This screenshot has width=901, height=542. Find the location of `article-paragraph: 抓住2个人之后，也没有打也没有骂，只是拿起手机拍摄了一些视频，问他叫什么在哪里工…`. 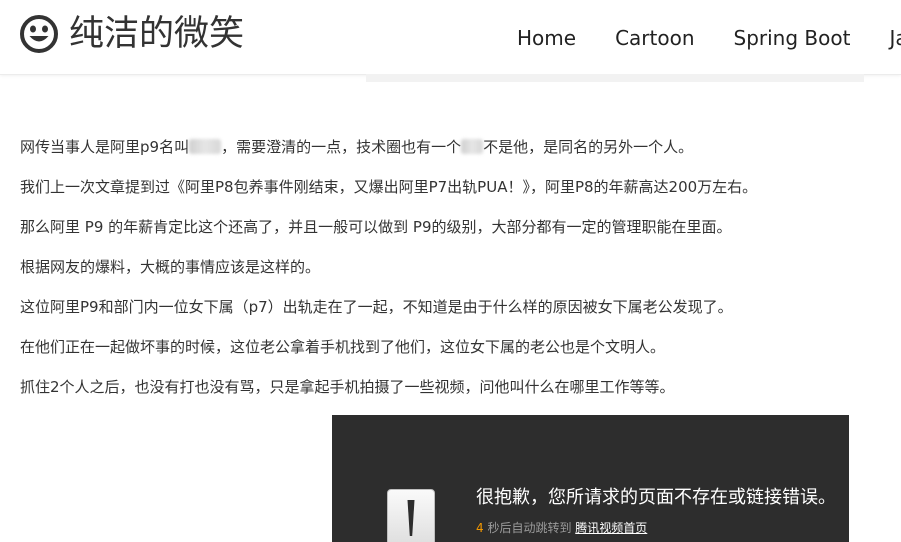

article-paragraph: 抓住2个人之后，也没有打也没有骂，只是拿起手机拍摄了一些视频，问他叫什么在哪里工… is located at coordinates (347, 387).